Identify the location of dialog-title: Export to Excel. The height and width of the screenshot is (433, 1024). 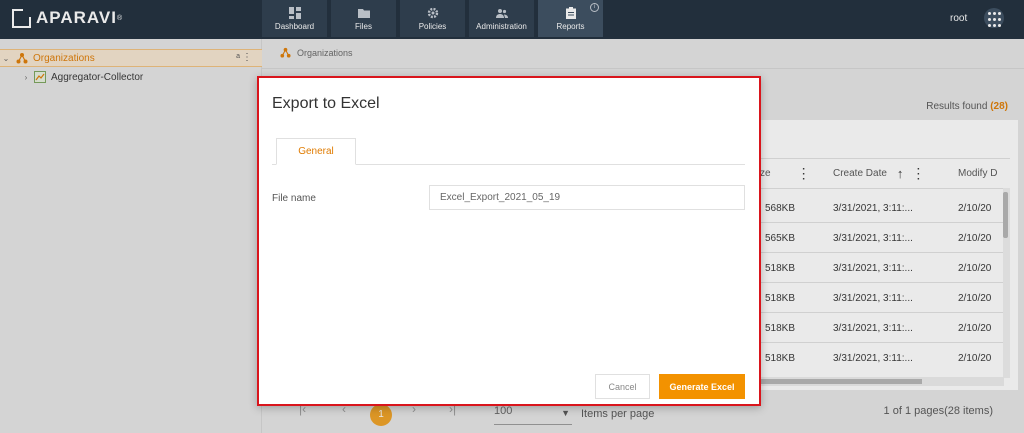
(326, 103).